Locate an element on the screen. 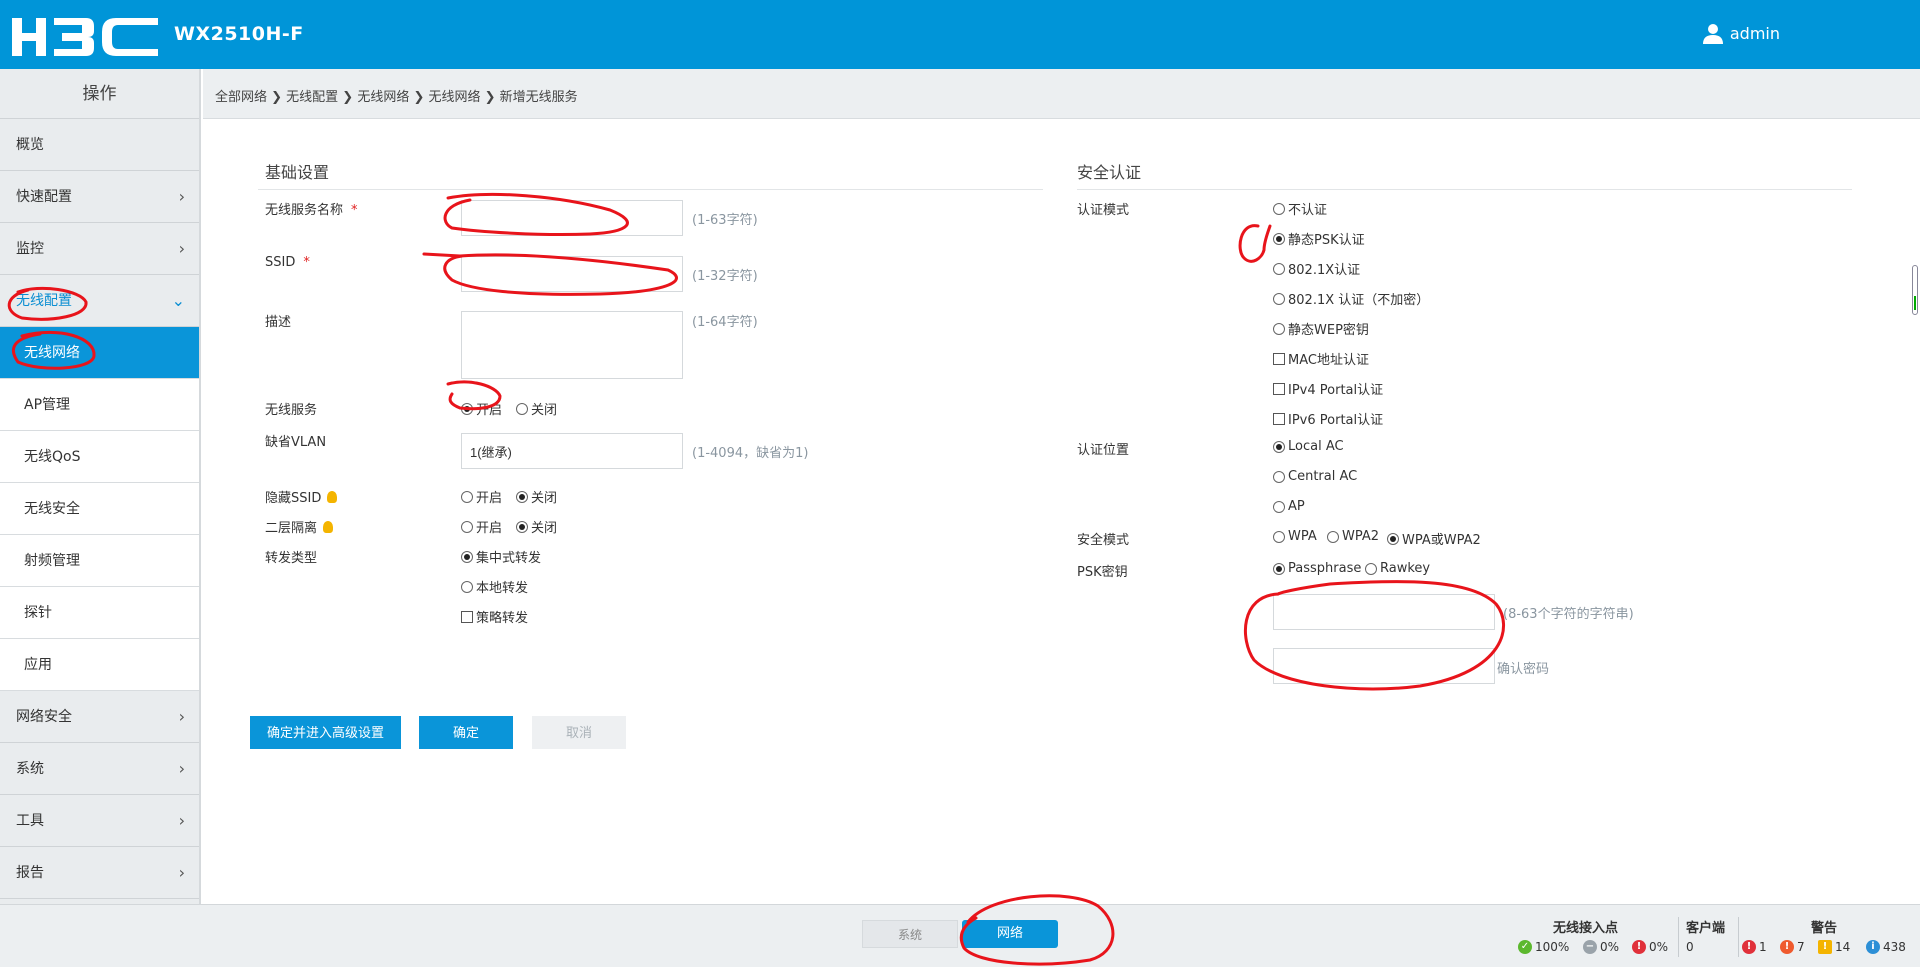 This screenshot has width=1920, height=967. sidebar-item-system: 系统 › is located at coordinates (99, 769).